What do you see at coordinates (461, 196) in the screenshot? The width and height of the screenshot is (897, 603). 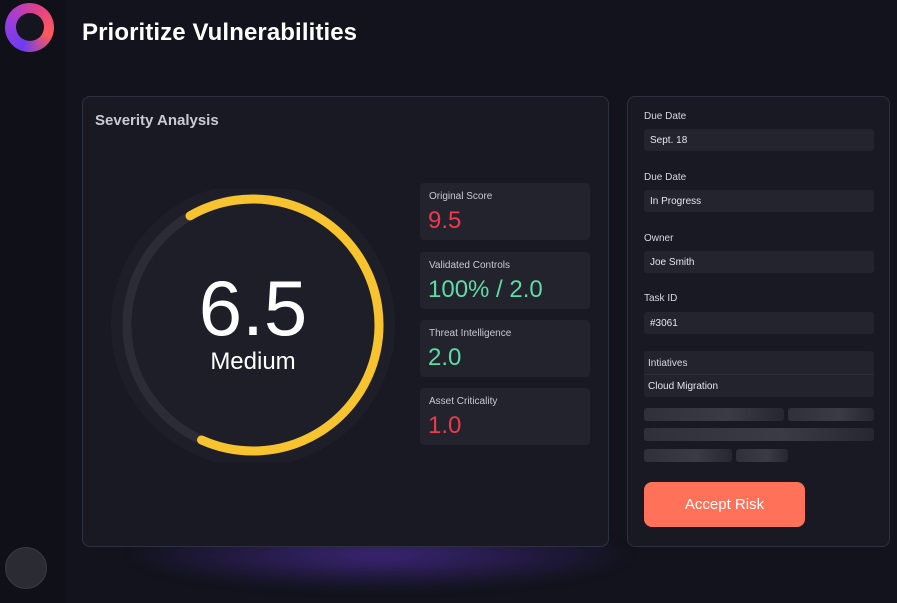 I see `score-label: Original Score` at bounding box center [461, 196].